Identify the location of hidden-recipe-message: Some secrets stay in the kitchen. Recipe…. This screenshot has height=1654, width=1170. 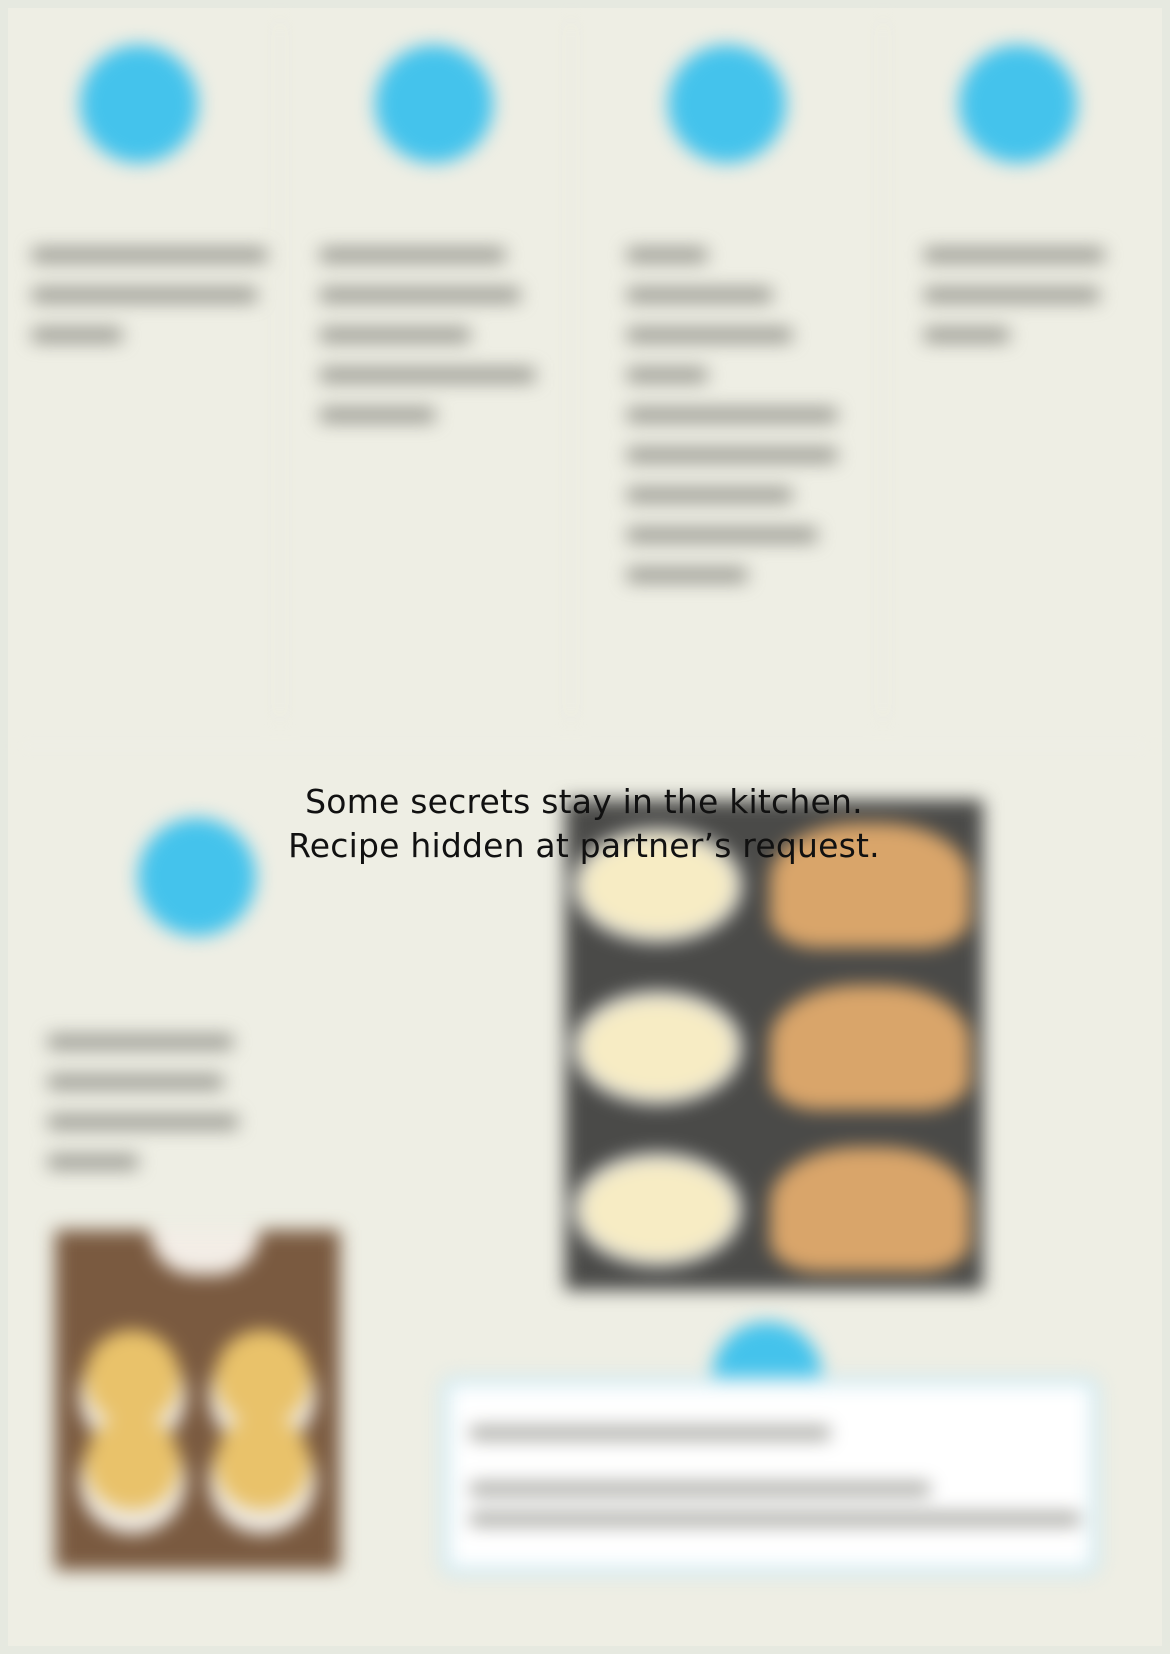
(585, 824).